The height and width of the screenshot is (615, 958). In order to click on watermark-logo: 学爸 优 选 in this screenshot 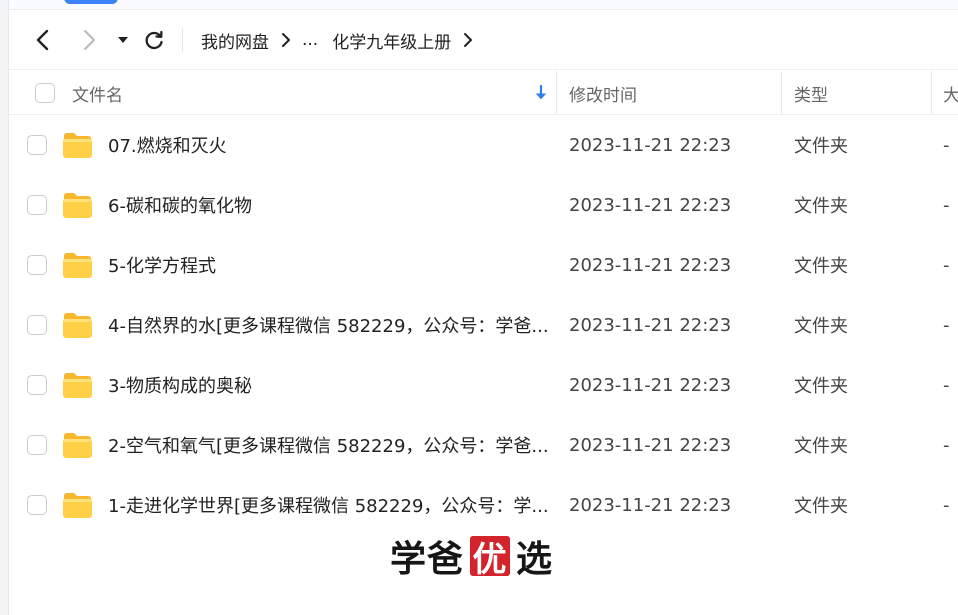, I will do `click(472, 556)`.